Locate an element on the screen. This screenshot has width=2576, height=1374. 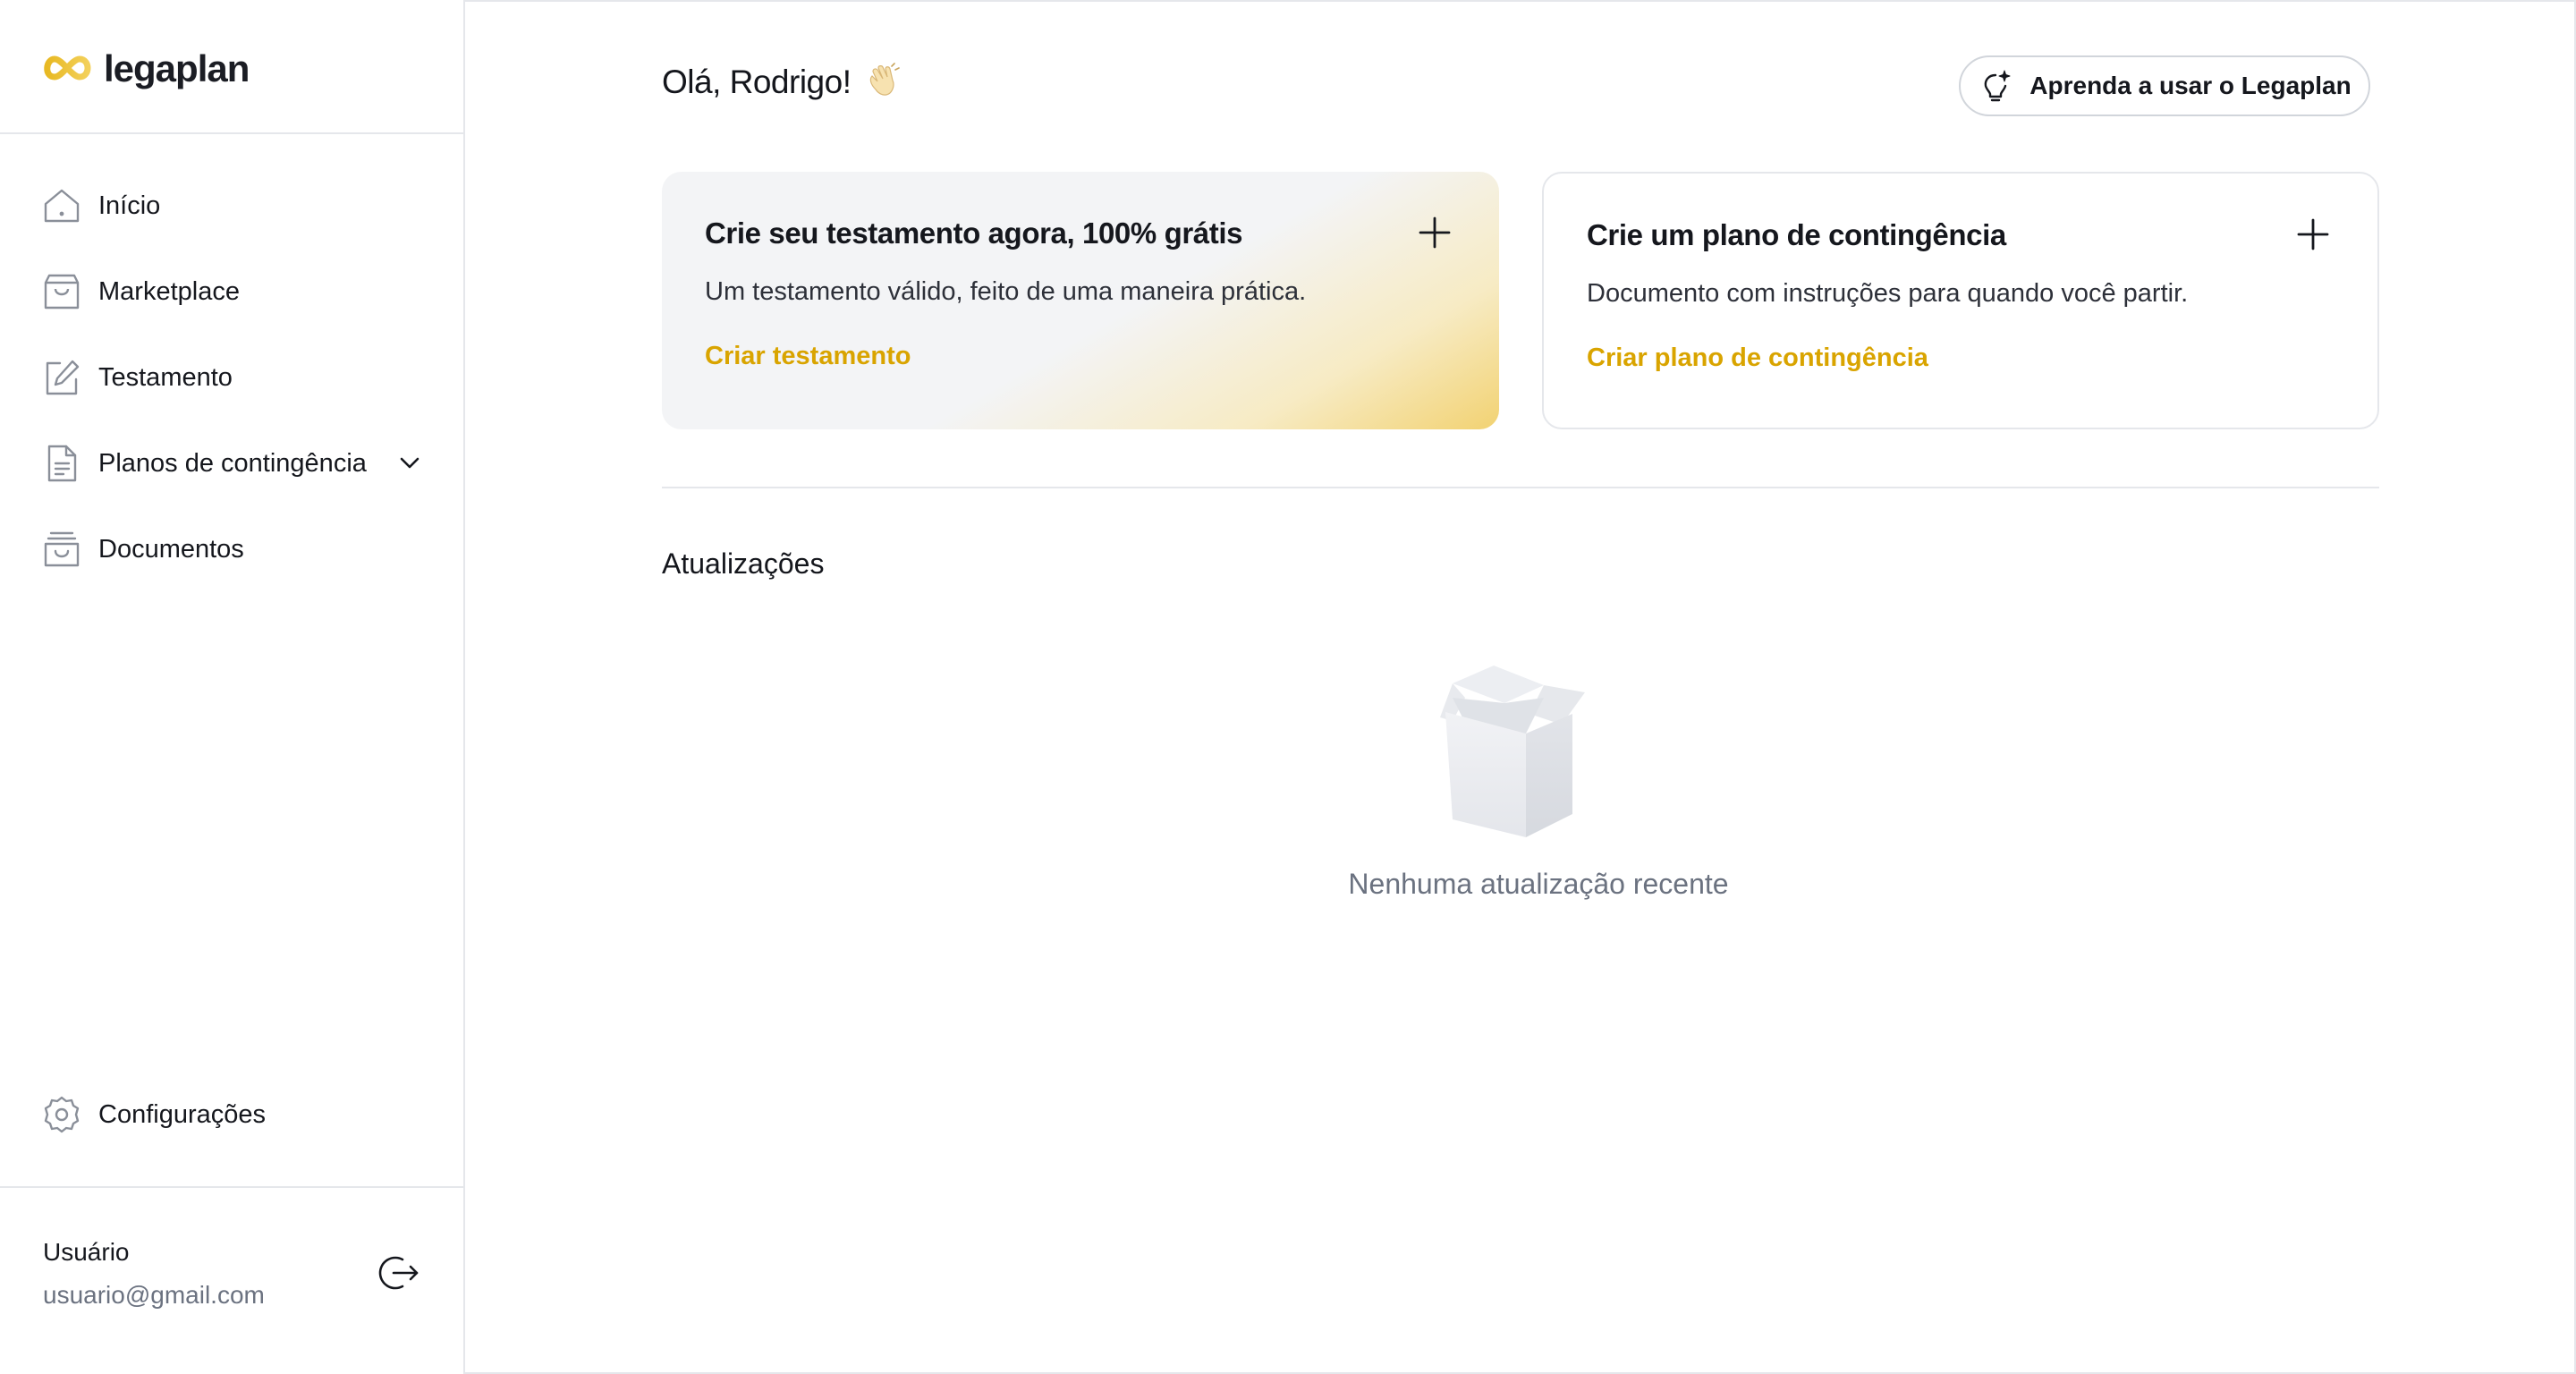
card-title: Crie seu testamento agora, 100% grátis is located at coordinates (974, 233).